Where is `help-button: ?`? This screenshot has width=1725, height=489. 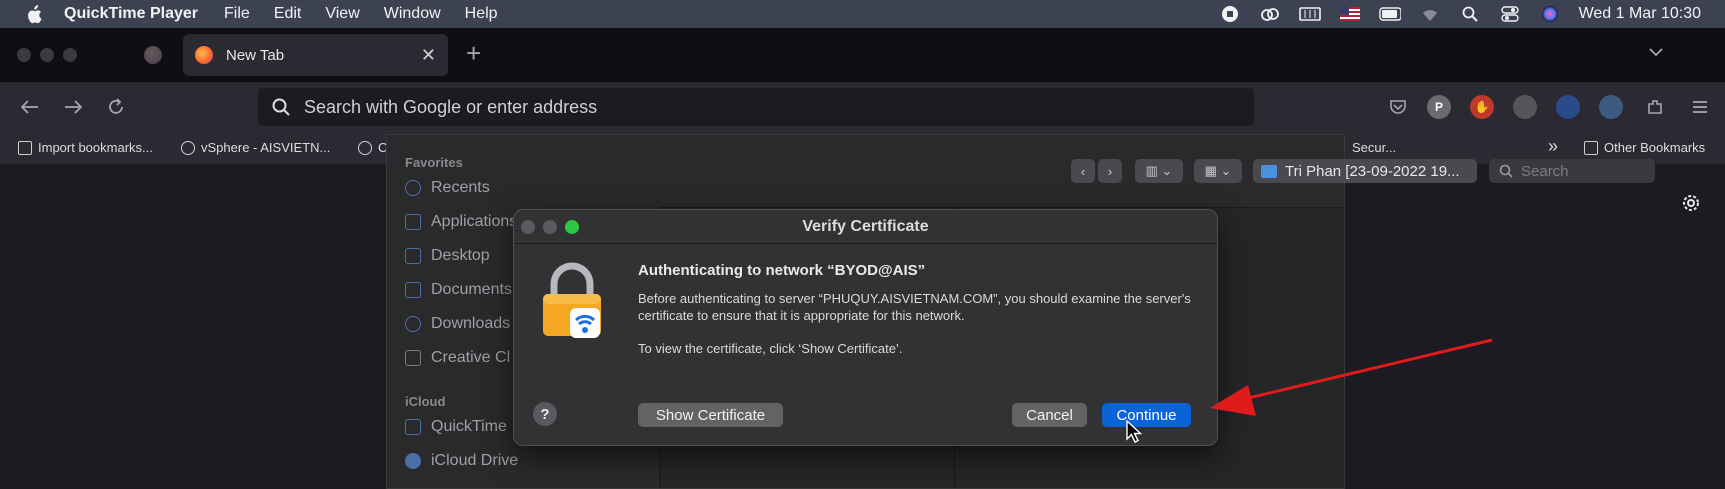 help-button: ? is located at coordinates (545, 414).